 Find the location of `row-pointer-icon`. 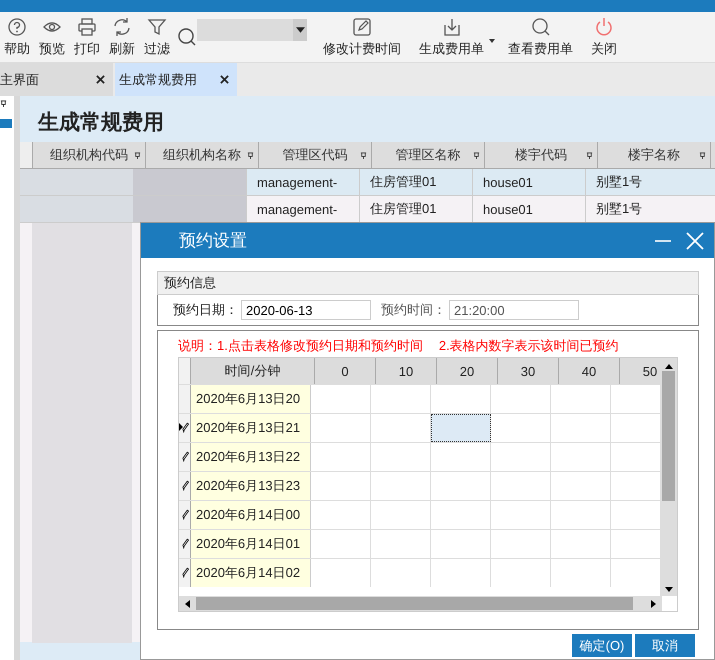

row-pointer-icon is located at coordinates (181, 427).